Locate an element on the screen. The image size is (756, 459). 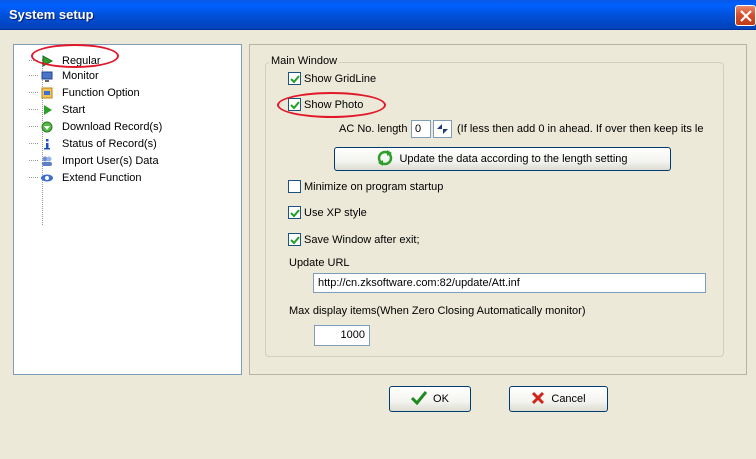
download-arrow-icon is located at coordinates (47, 127).